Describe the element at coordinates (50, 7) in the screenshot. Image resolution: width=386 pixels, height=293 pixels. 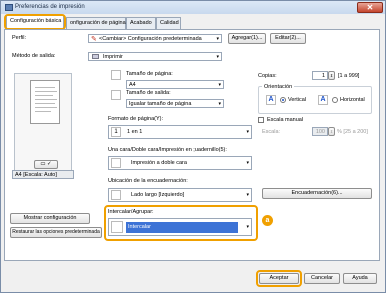
I see `window-title: Preferencias de impresión` at that location.